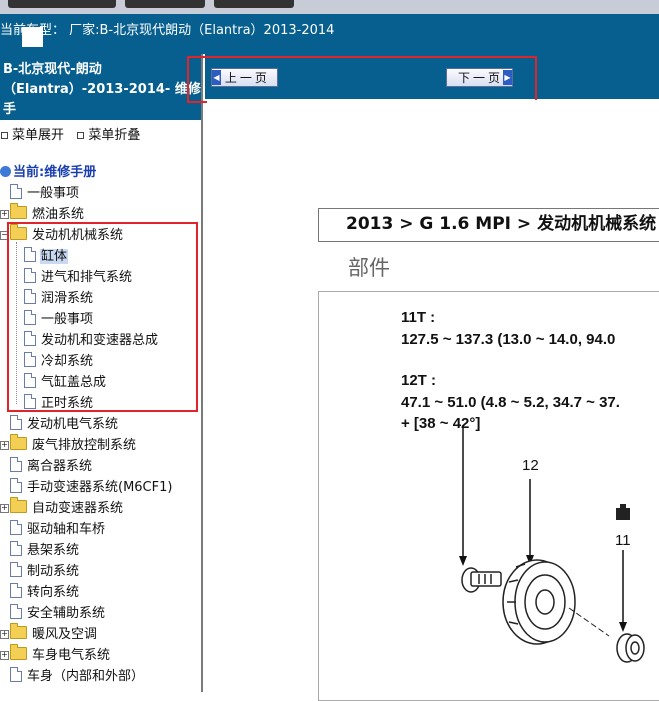  Describe the element at coordinates (32, 37) in the screenshot. I see `header-marker` at that location.